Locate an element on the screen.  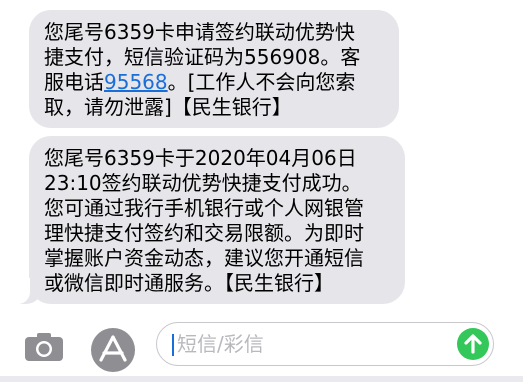
text-caret is located at coordinates (173, 345).